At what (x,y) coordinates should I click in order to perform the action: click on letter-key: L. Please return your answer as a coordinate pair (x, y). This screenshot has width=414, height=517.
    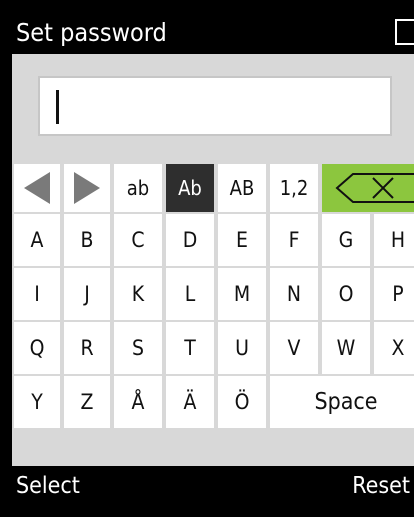
    Looking at the image, I should click on (190, 294).